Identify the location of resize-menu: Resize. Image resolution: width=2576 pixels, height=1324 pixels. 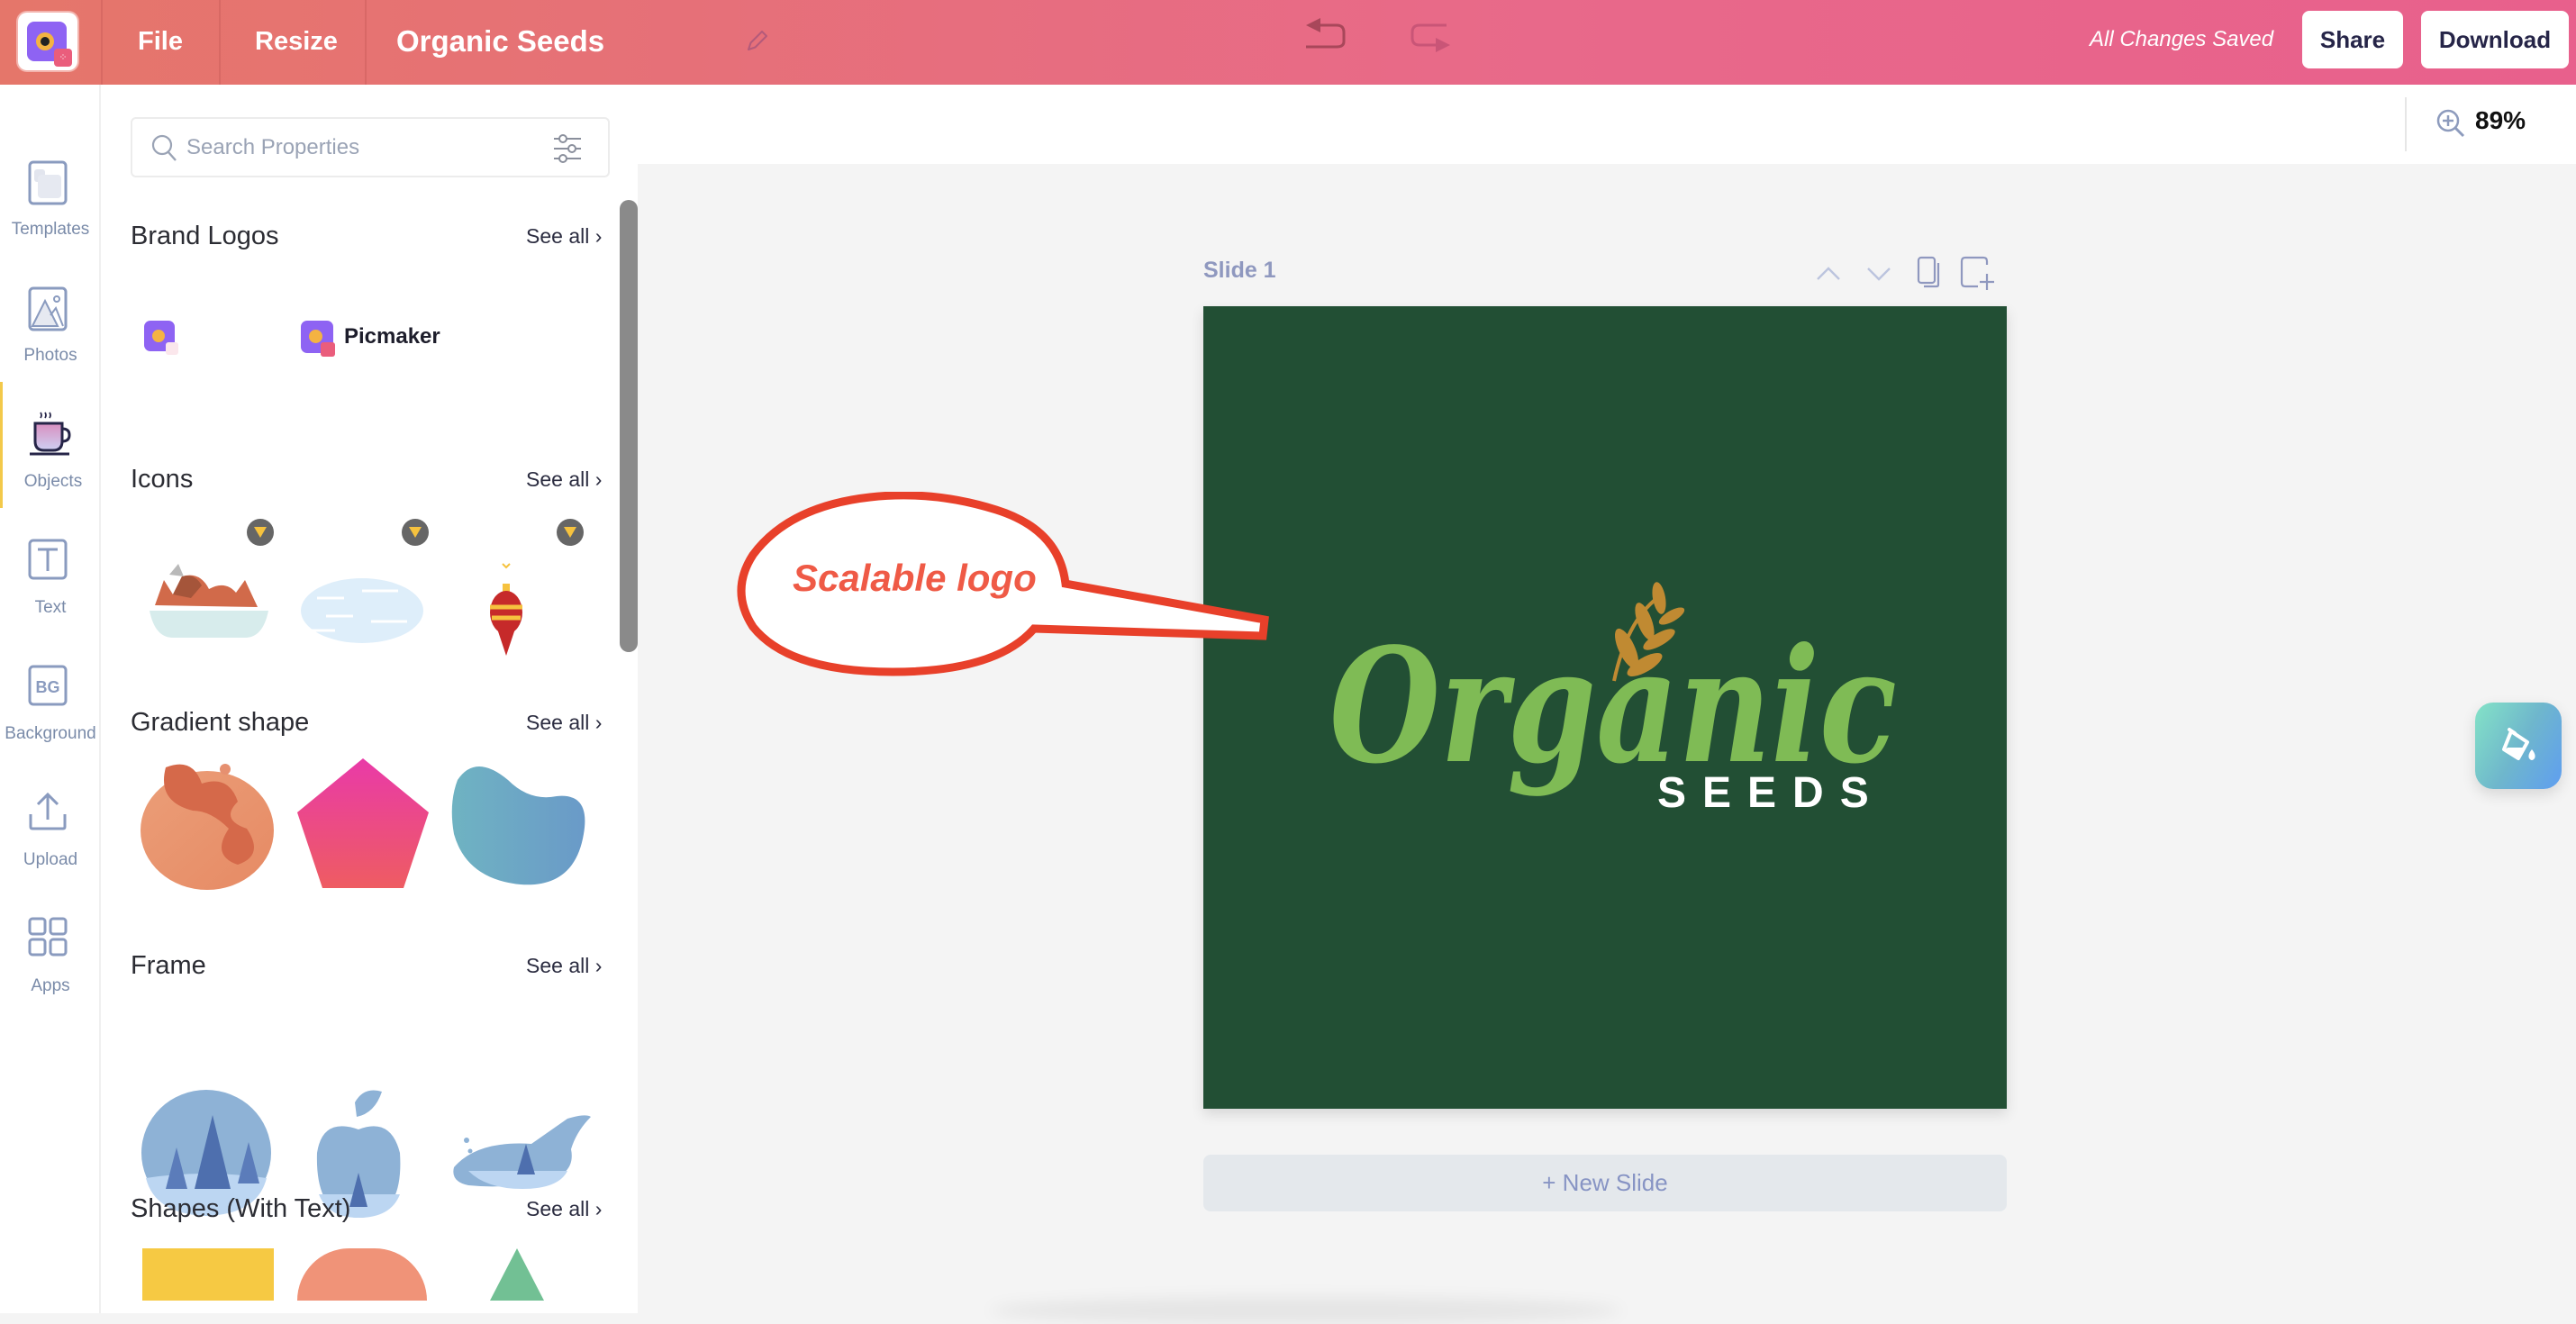
(296, 42).